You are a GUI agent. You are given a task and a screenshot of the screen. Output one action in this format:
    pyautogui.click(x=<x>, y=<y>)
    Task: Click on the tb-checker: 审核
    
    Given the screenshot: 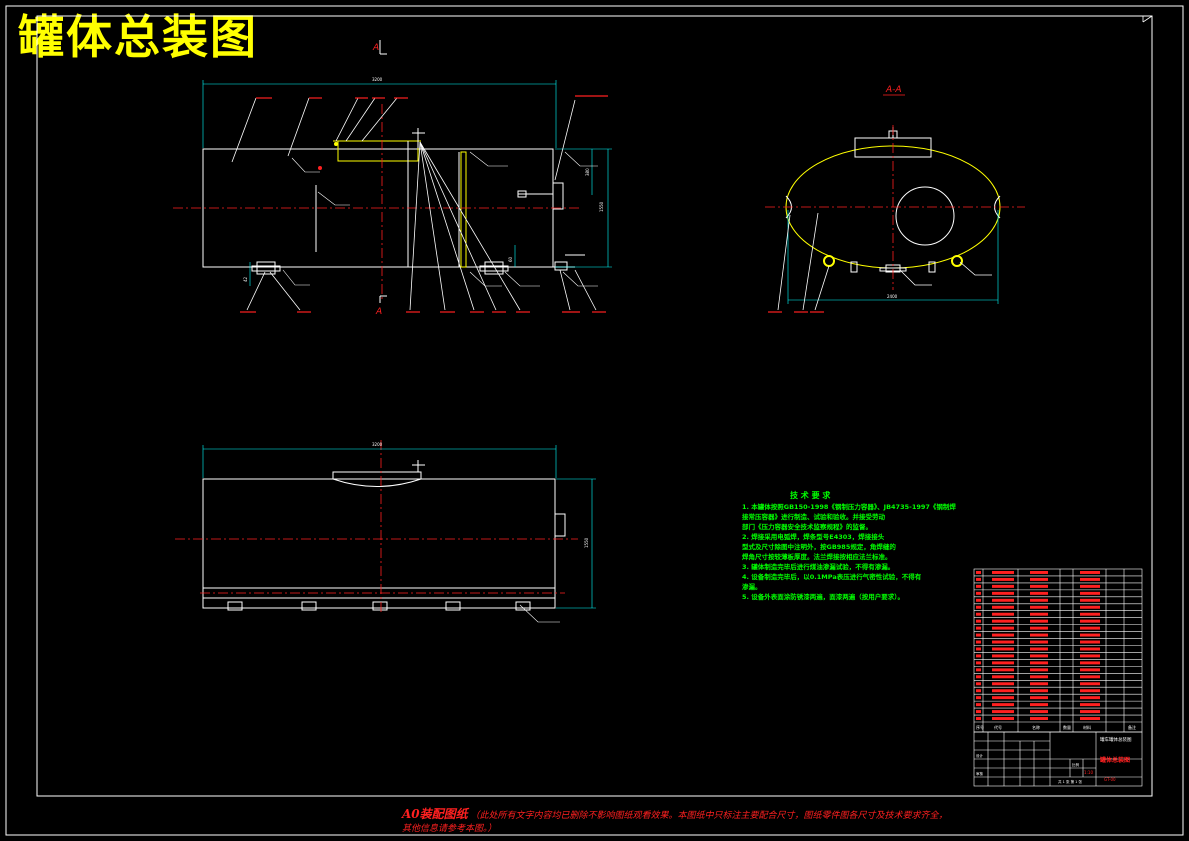 What is the action you would take?
    pyautogui.click(x=980, y=773)
    